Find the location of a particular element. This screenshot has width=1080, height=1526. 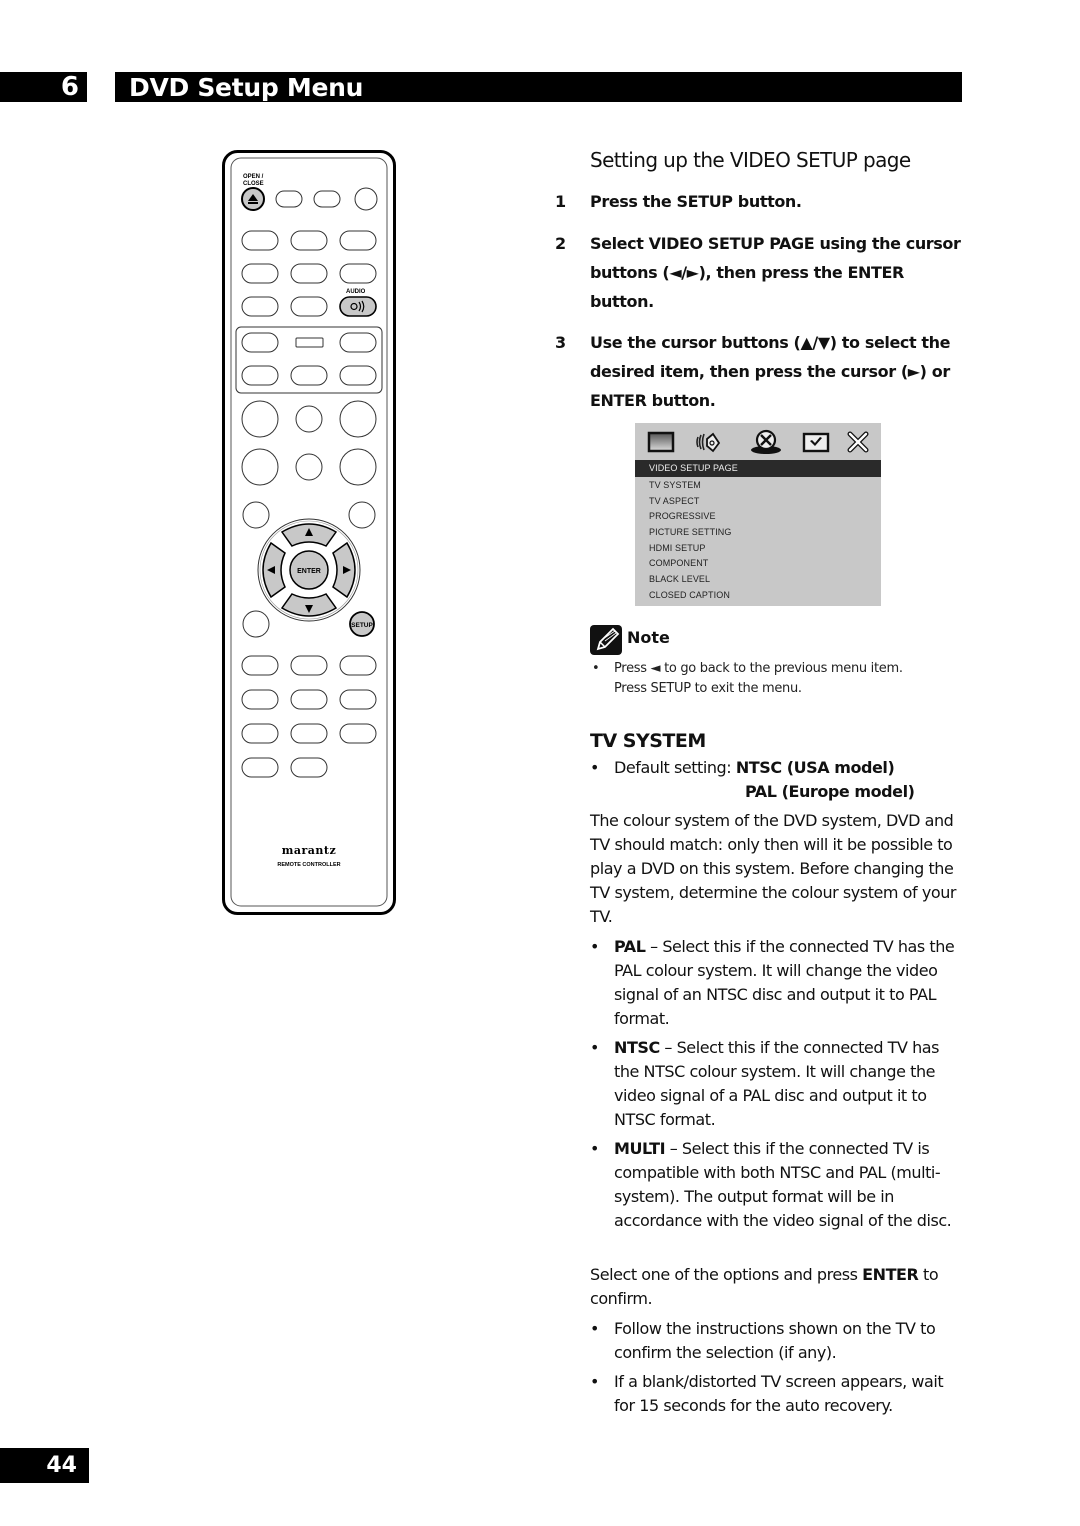

display-window is located at coordinates (309, 342).